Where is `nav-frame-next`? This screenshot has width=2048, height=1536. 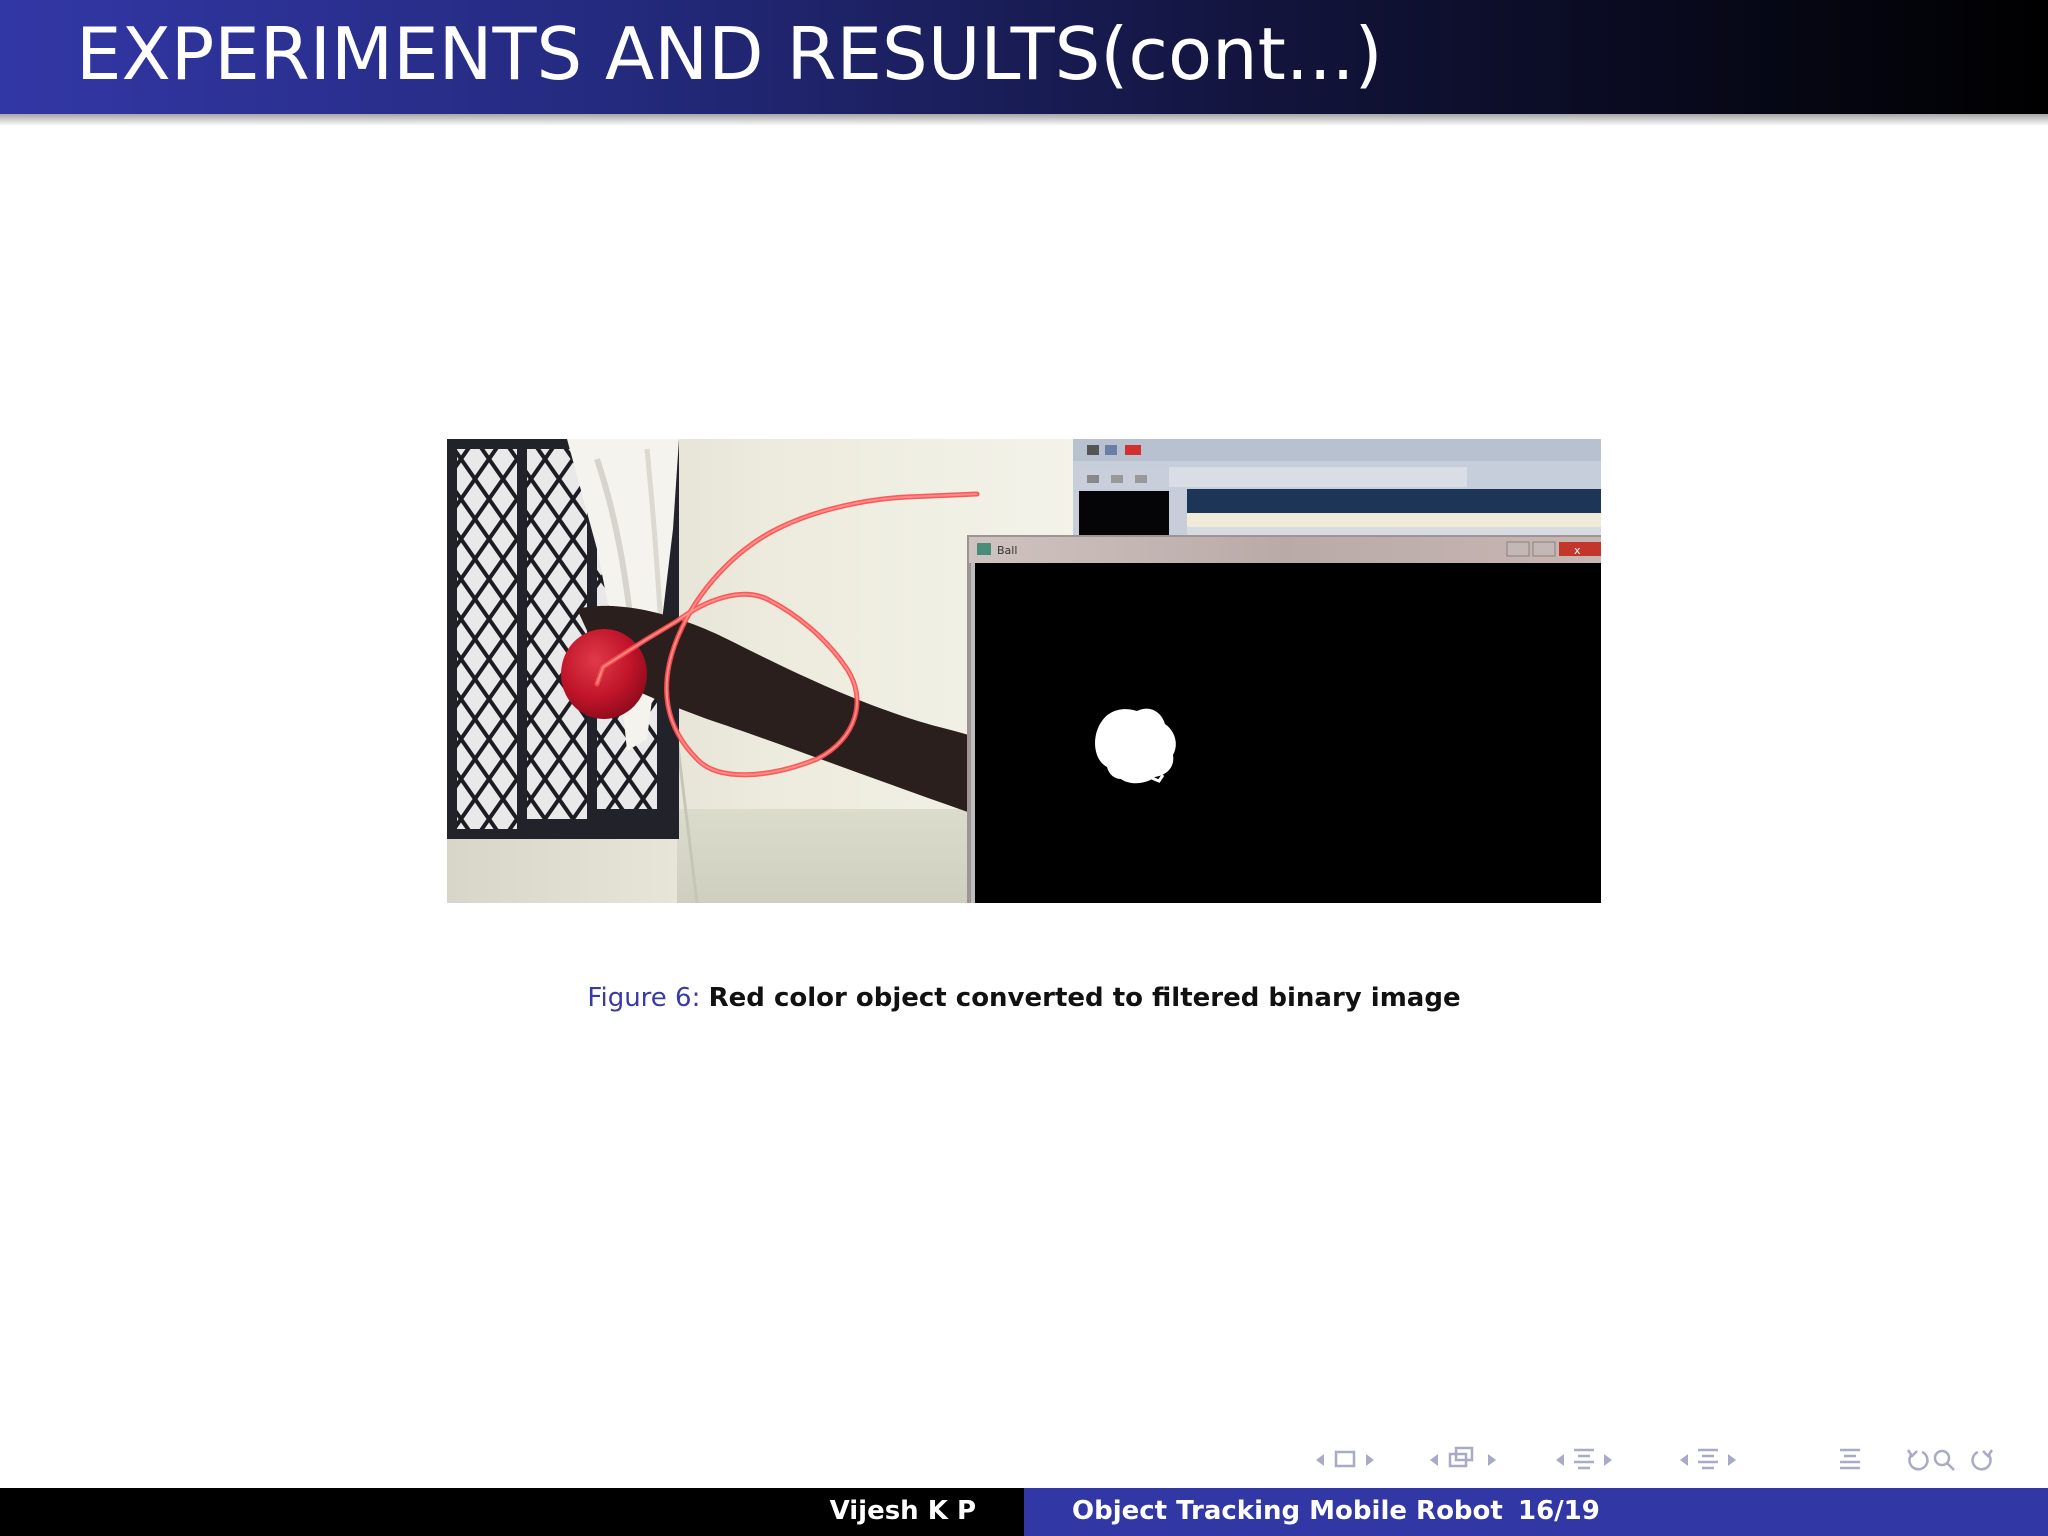 nav-frame-next is located at coordinates (1370, 1460).